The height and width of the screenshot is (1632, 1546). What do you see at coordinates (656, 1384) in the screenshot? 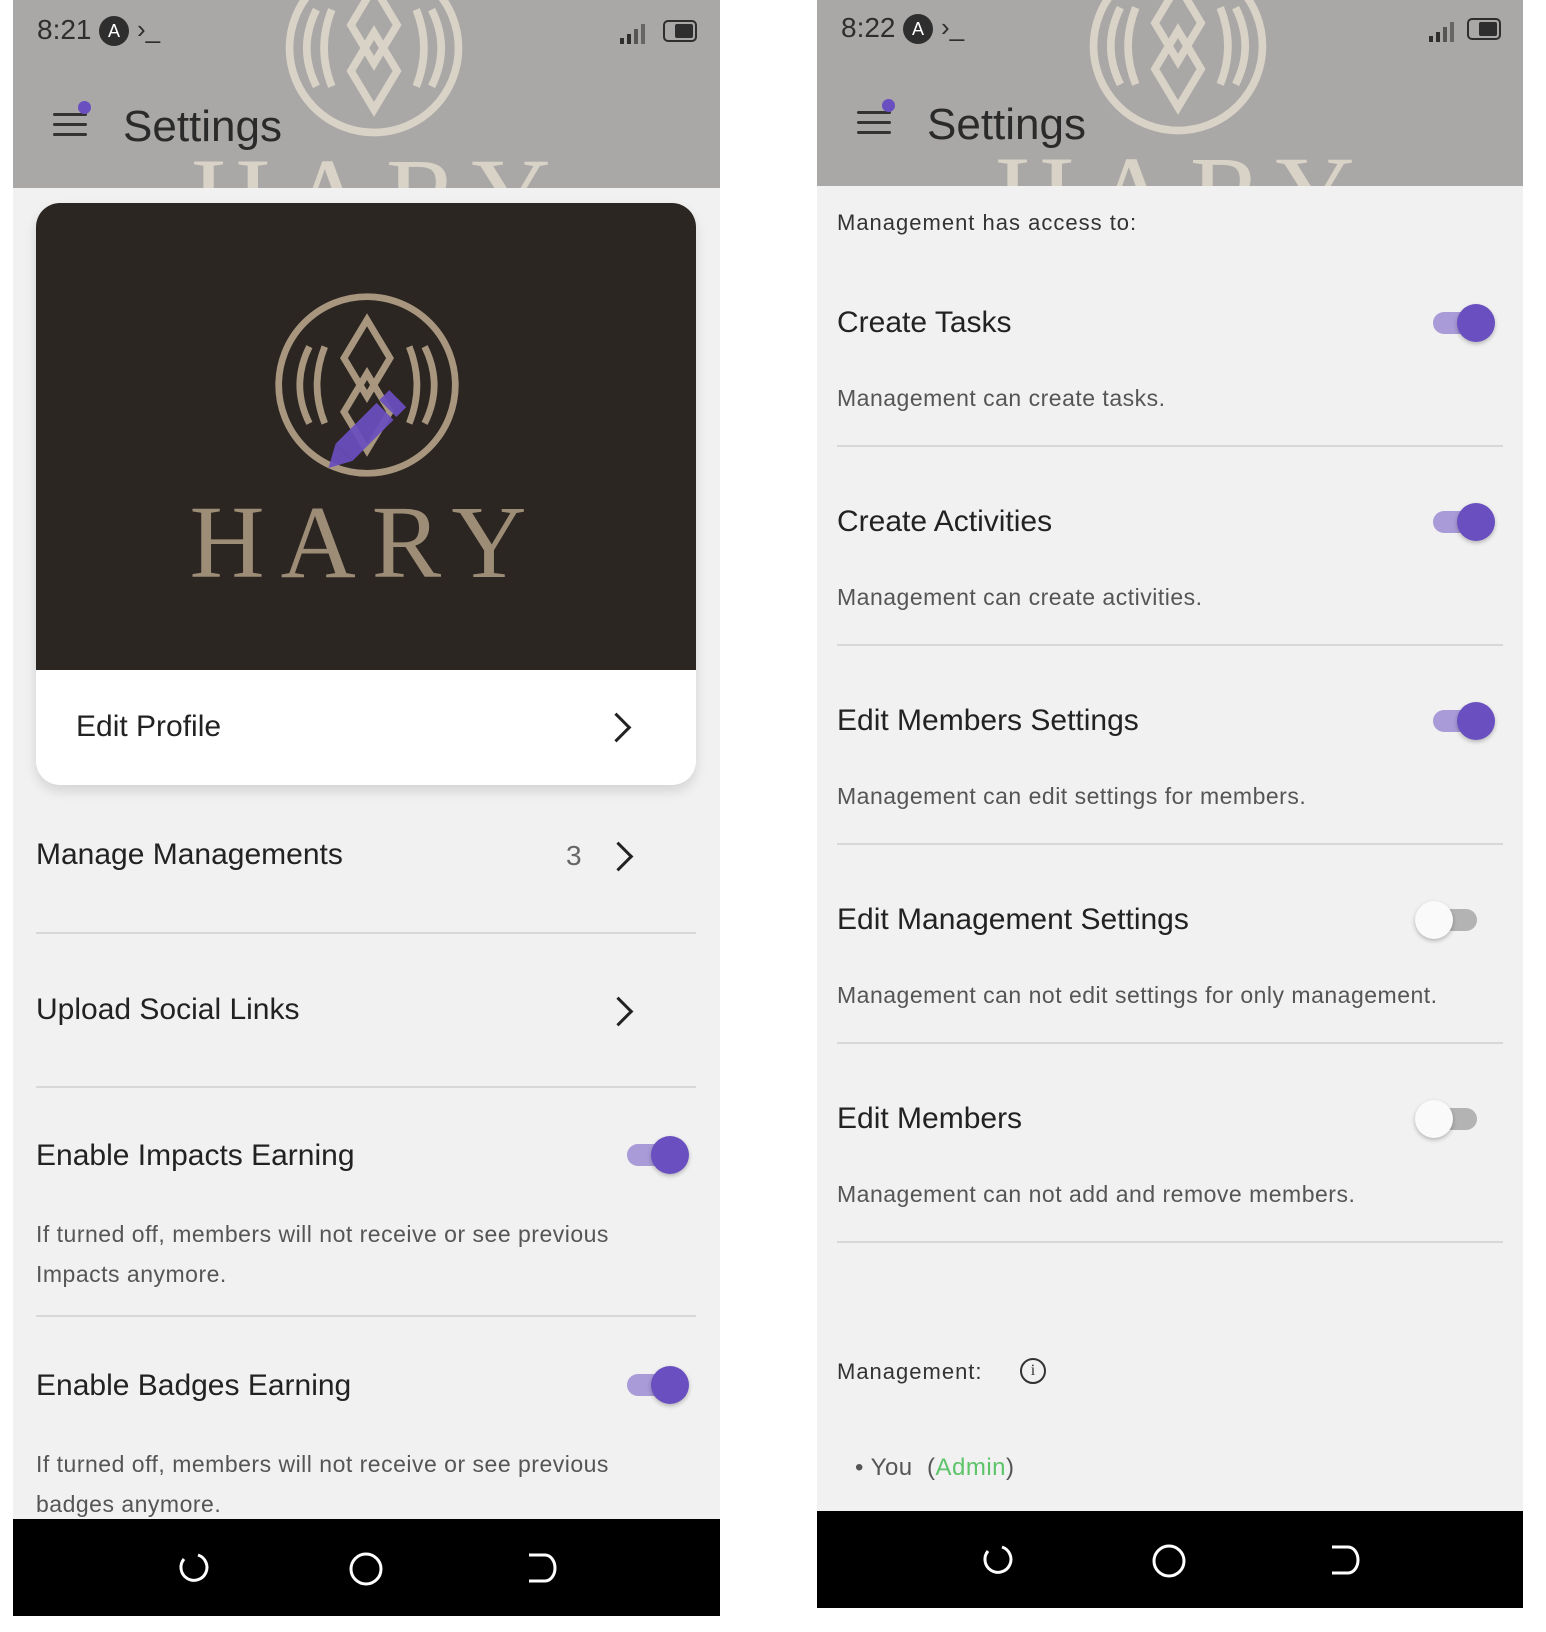
I see `badges-earning-toggle` at bounding box center [656, 1384].